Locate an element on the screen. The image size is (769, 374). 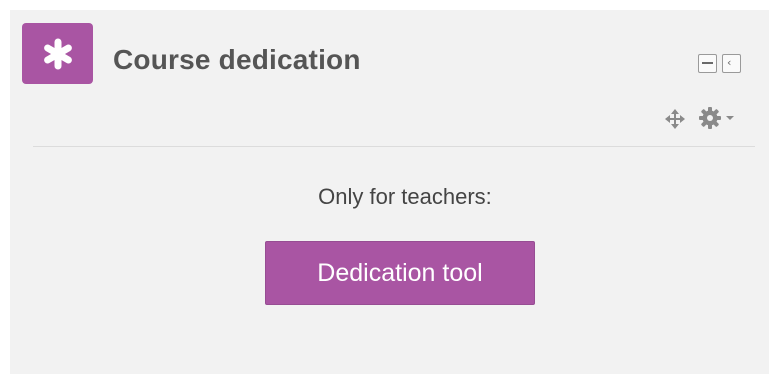
hide-block-button is located at coordinates (707, 63).